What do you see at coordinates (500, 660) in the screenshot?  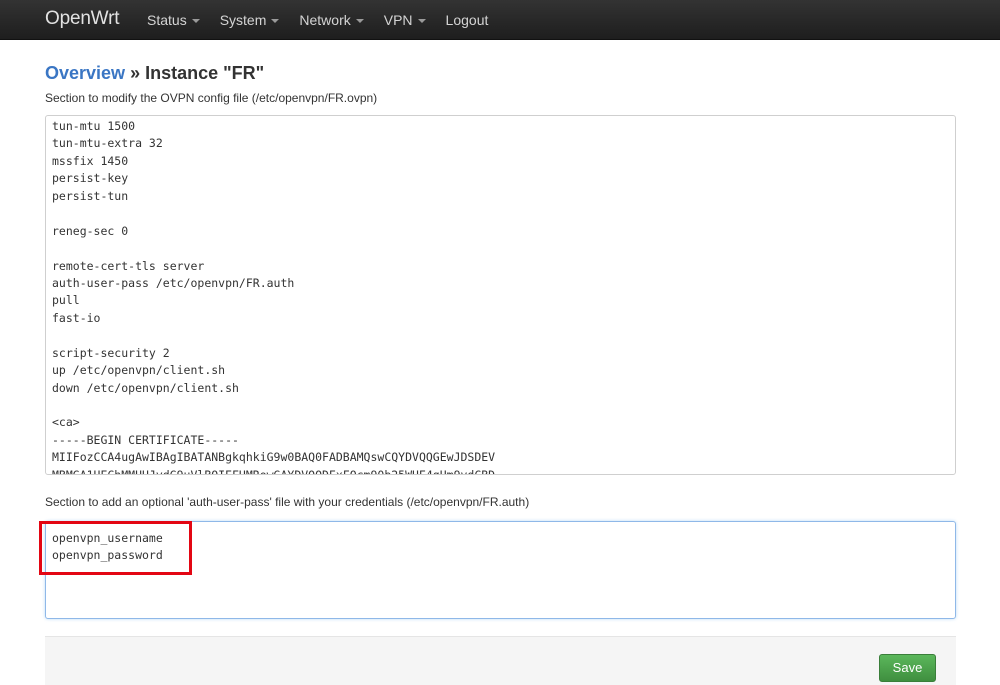 I see `form-footer-bar: Save` at bounding box center [500, 660].